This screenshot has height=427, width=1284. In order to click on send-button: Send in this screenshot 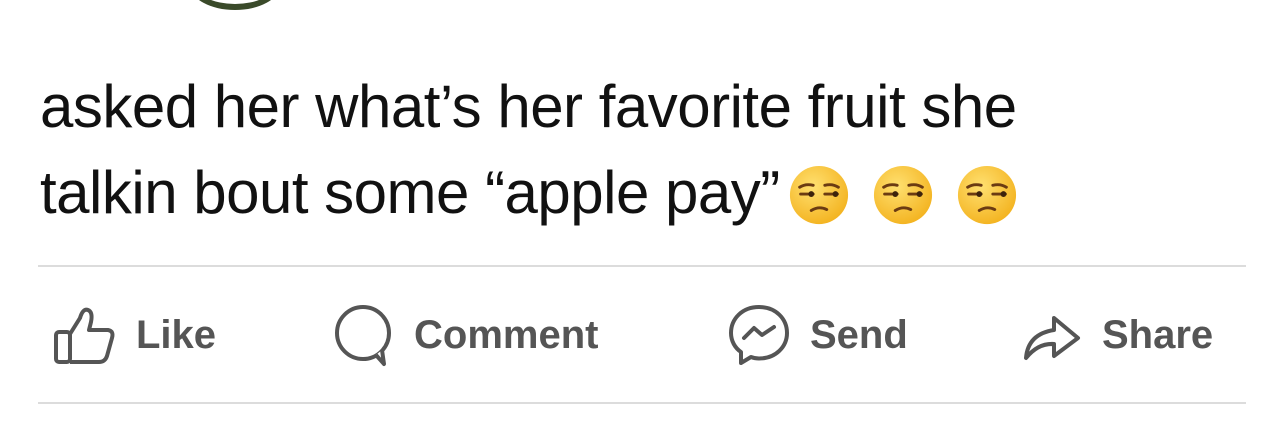, I will do `click(816, 335)`.